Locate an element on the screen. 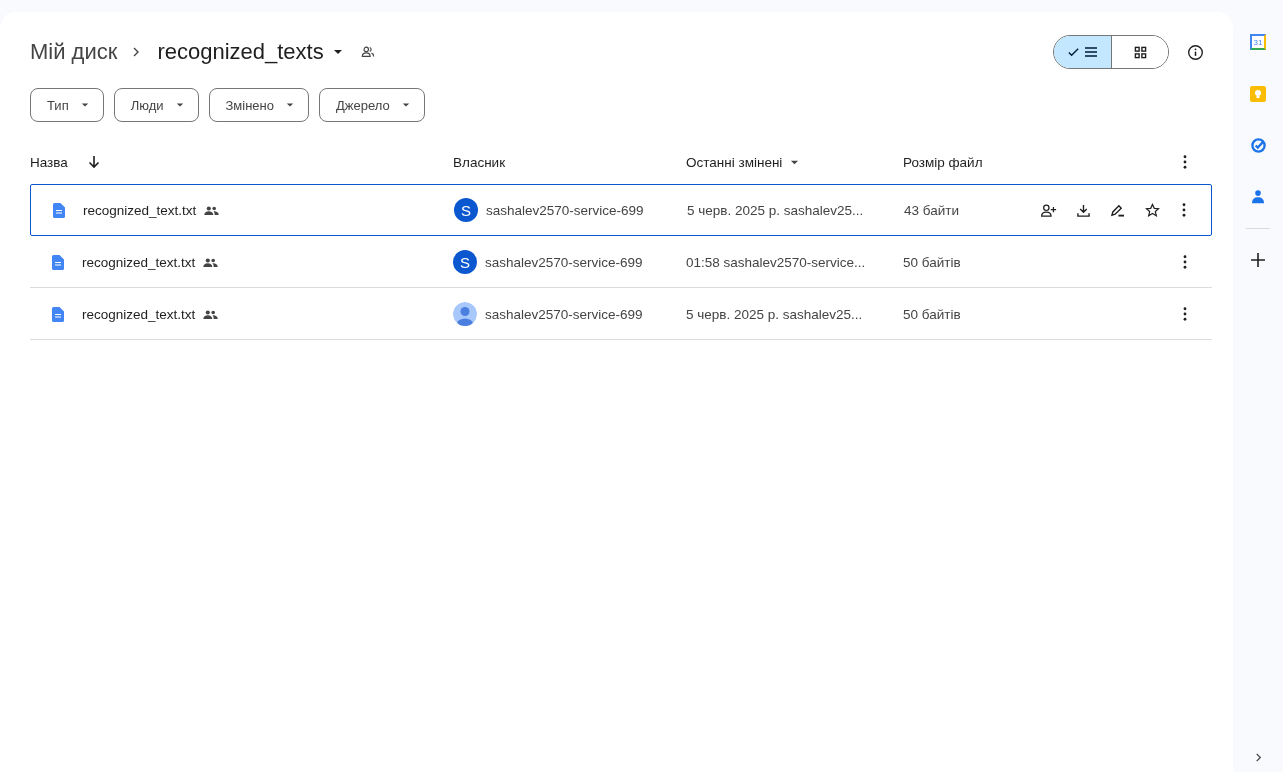  filter-chip: Змінено is located at coordinates (258, 105).